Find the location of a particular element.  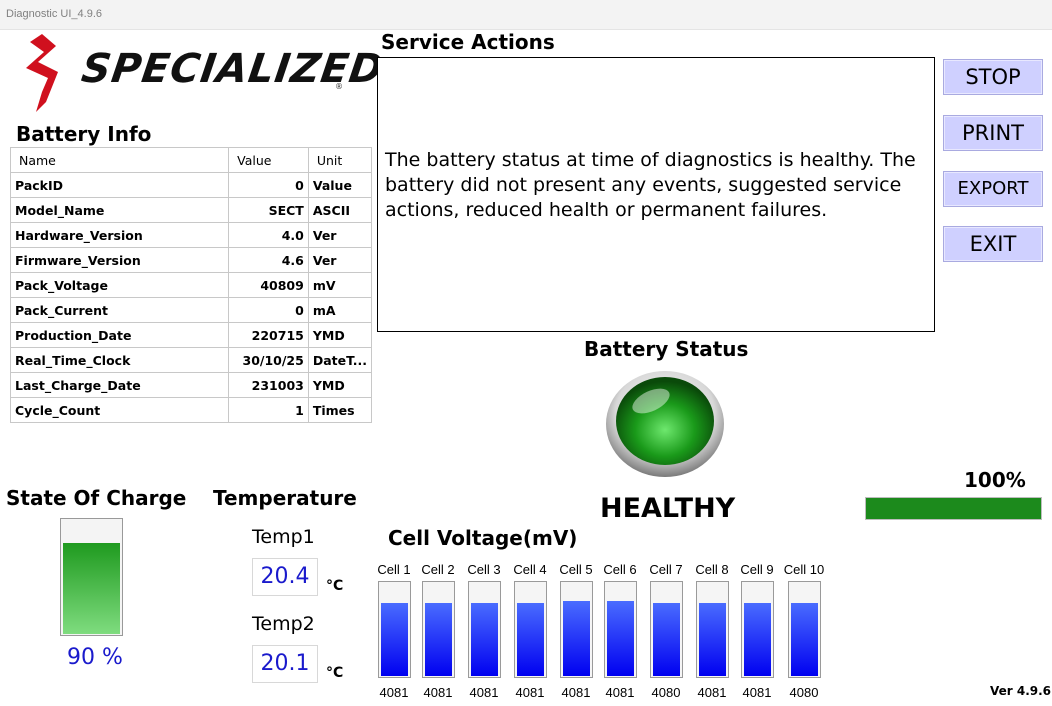

service-actions-title: Service Actions is located at coordinates (468, 42).